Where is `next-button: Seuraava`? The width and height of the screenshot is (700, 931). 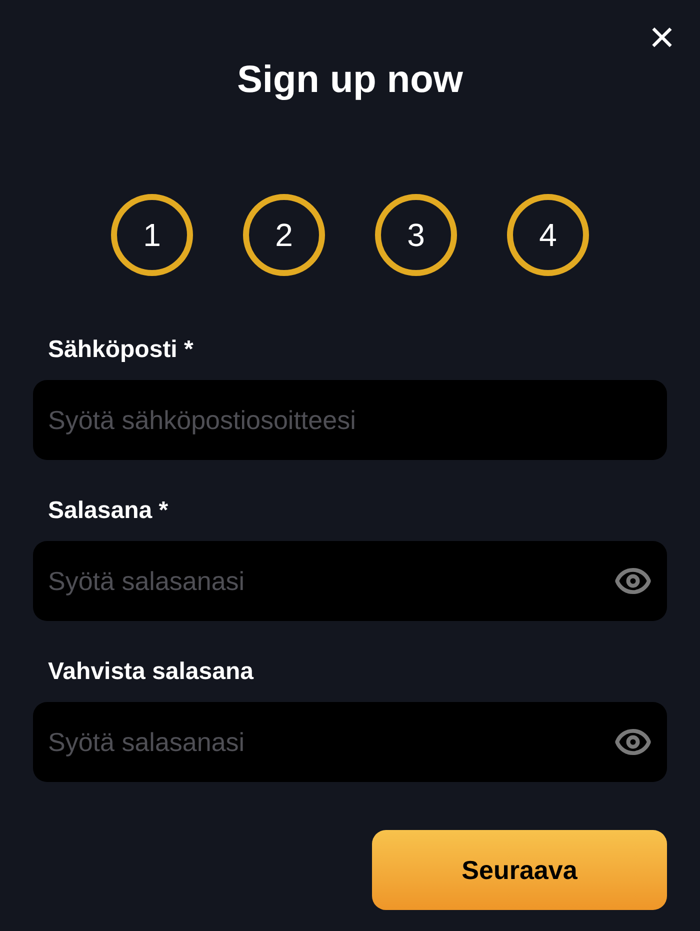 next-button: Seuraava is located at coordinates (519, 870).